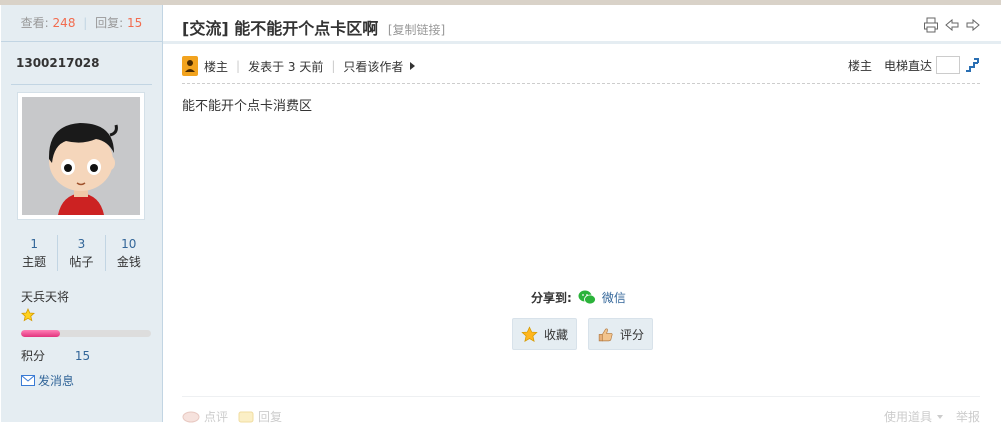 Image resolution: width=1001 pixels, height=425 pixels. I want to click on reply-label: 回复, so click(270, 417).